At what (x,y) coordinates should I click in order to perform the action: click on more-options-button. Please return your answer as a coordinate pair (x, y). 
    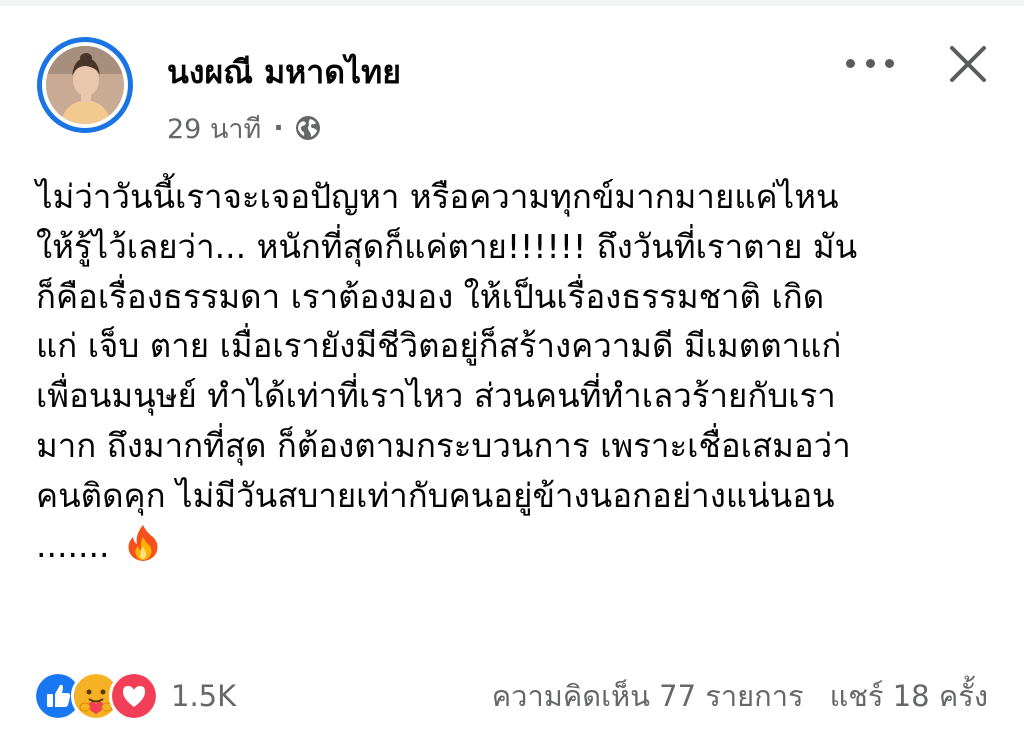
    Looking at the image, I should click on (870, 63).